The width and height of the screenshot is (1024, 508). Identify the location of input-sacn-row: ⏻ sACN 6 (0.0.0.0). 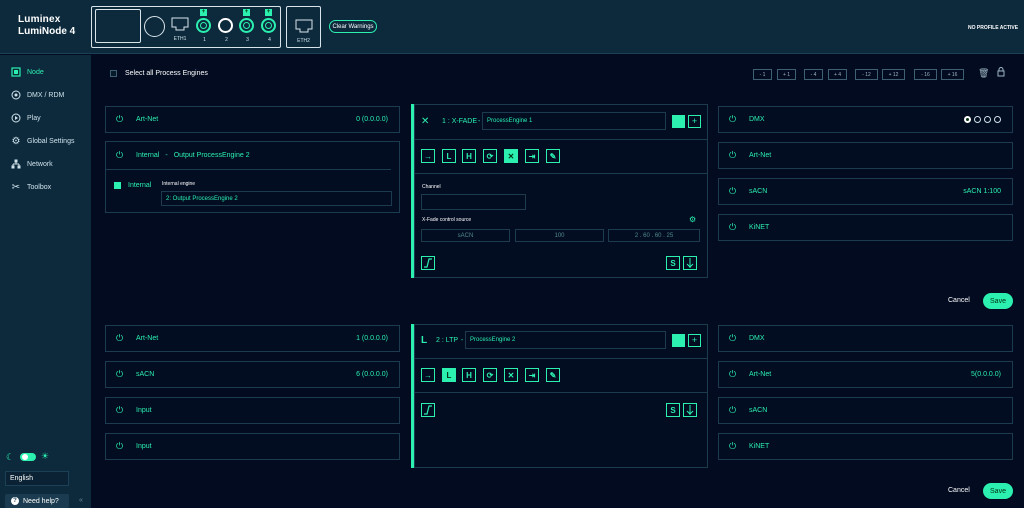
(252, 374).